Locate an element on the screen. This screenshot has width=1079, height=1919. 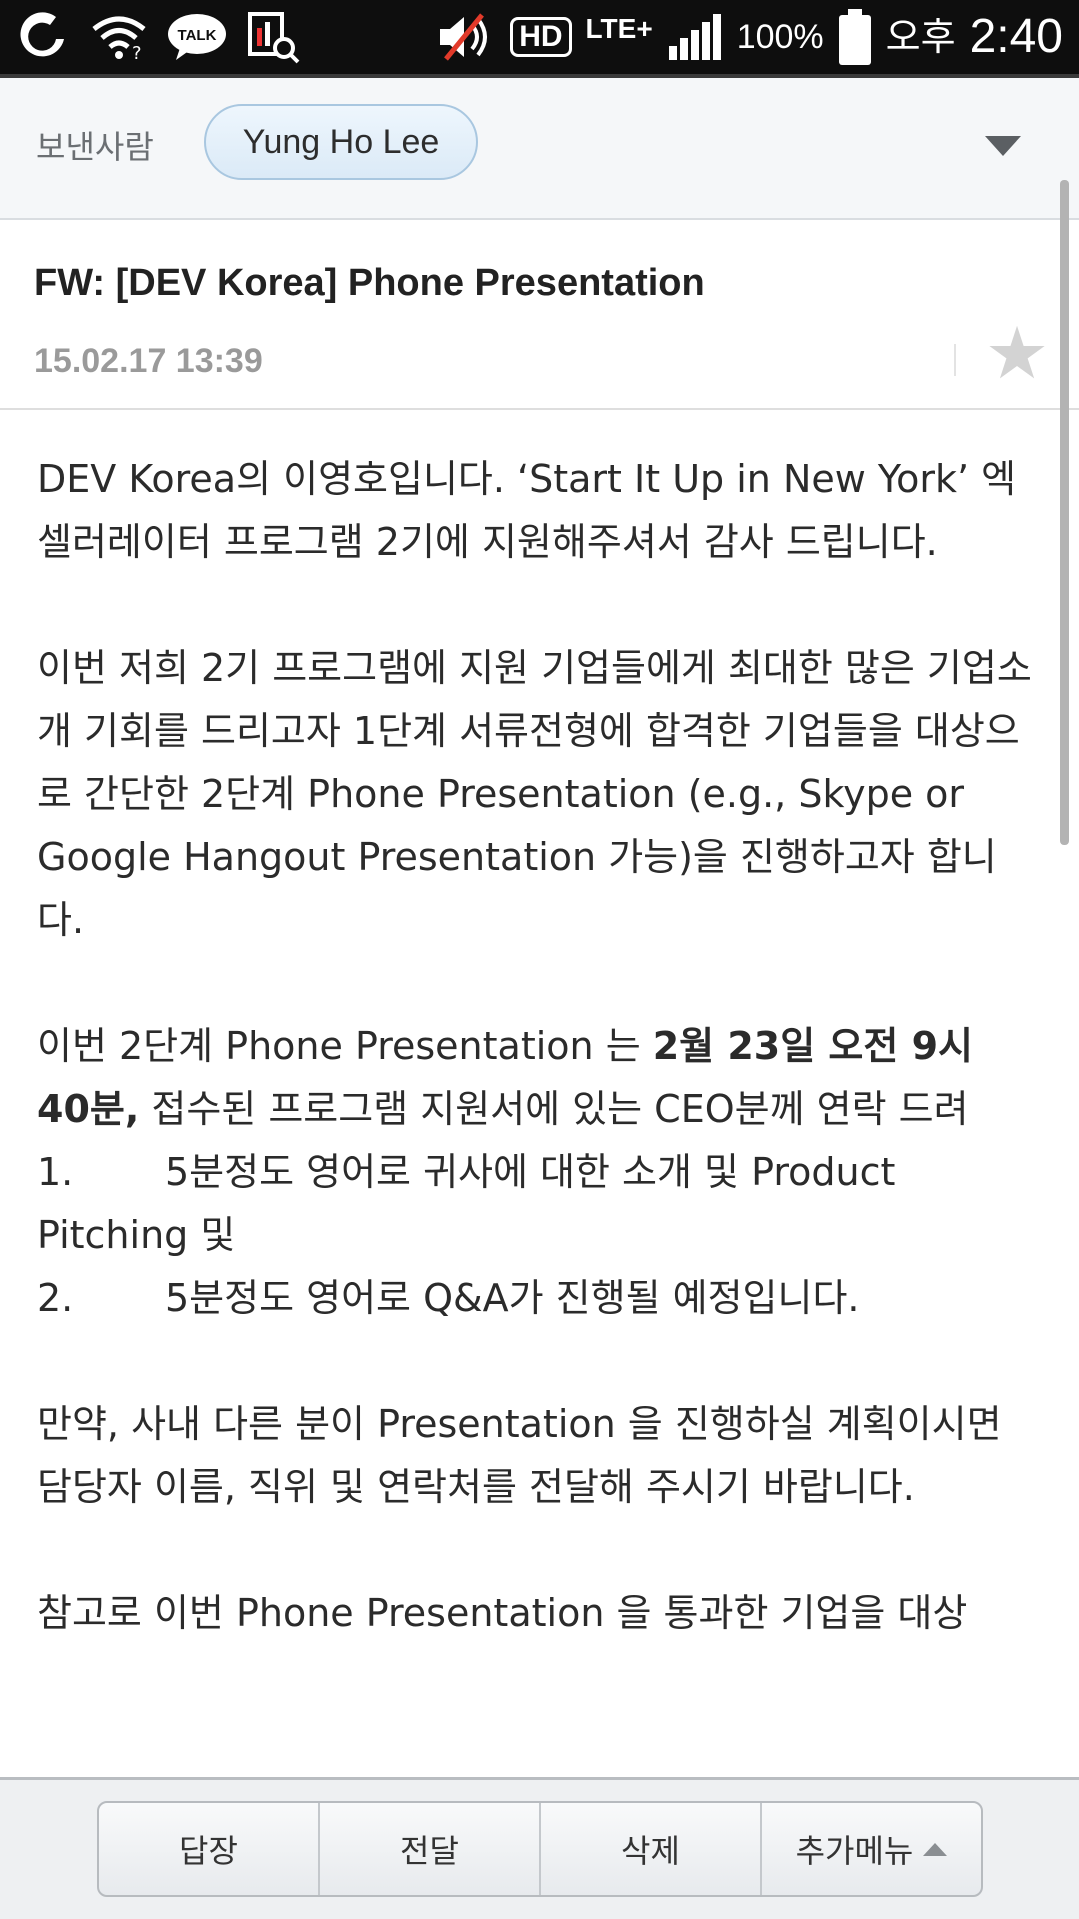
reply-button: 답장 is located at coordinates (209, 1849).